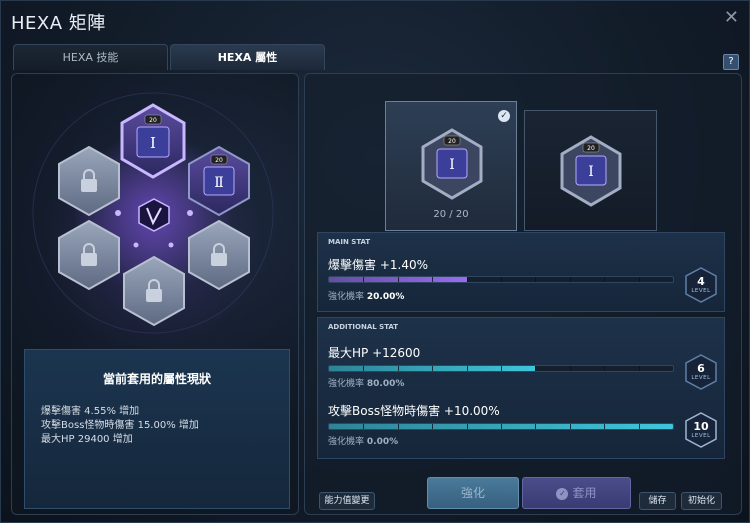 Image resolution: width=750 pixels, height=523 pixels. I want to click on hexa-emblem-icon, so click(154, 215).